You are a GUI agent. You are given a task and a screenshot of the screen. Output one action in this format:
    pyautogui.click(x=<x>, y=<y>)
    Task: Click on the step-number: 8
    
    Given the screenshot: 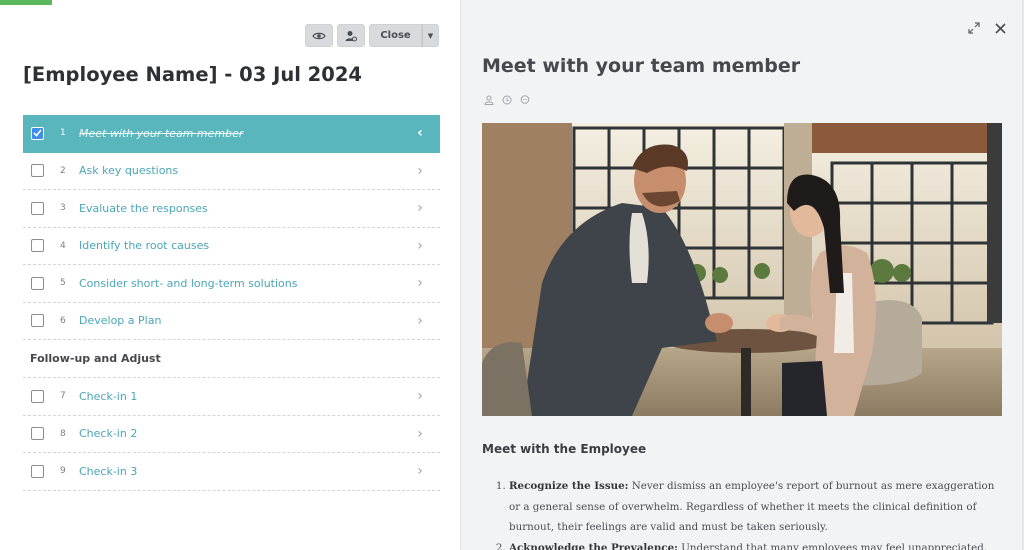 What is the action you would take?
    pyautogui.click(x=63, y=433)
    